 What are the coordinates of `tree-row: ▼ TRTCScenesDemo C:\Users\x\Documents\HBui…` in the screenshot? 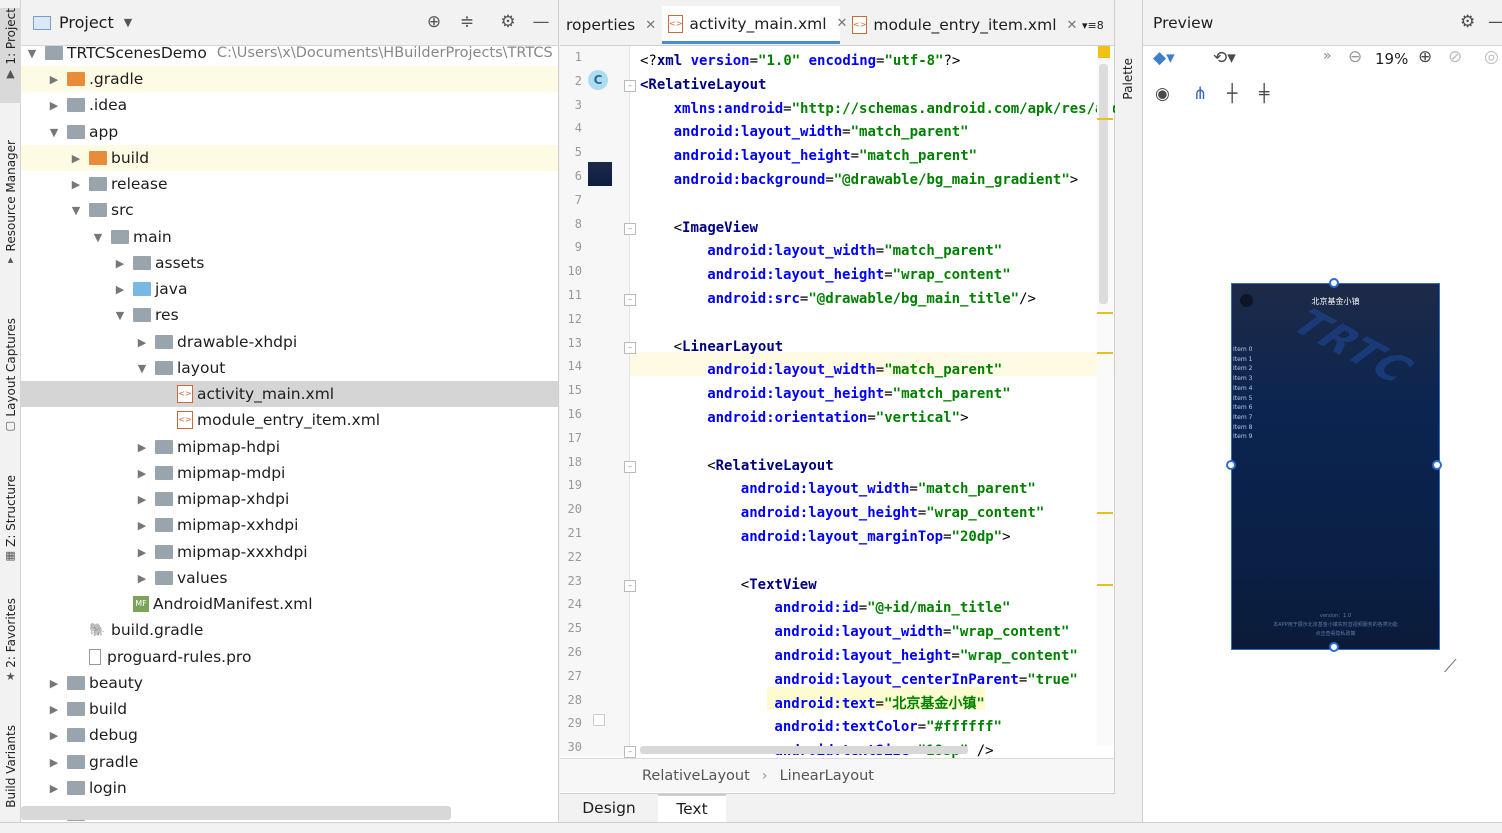 It's located at (289, 53).